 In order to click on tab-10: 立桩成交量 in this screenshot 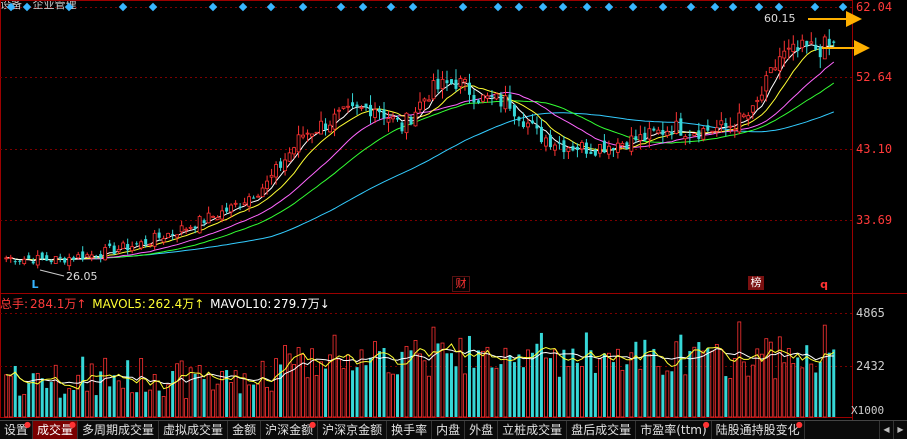, I will do `click(533, 430)`.